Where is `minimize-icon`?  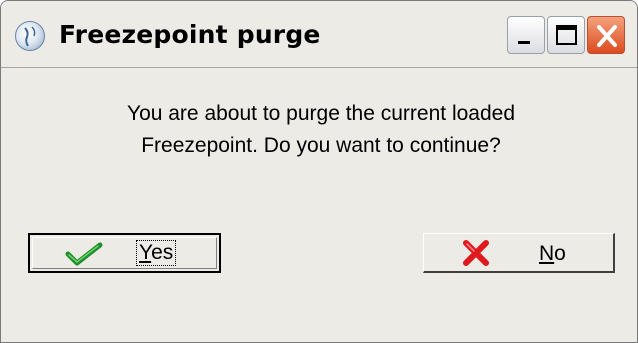
minimize-icon is located at coordinates (524, 42).